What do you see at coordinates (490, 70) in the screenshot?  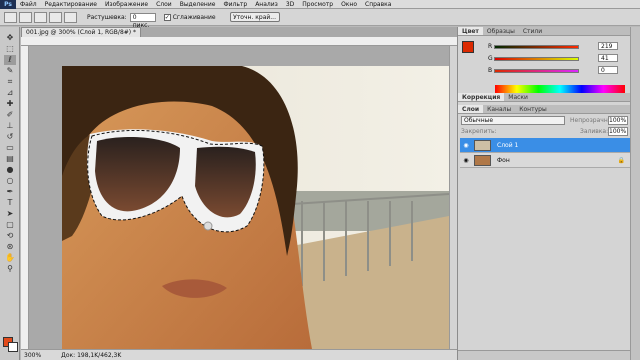 I see `b-label: B` at bounding box center [490, 70].